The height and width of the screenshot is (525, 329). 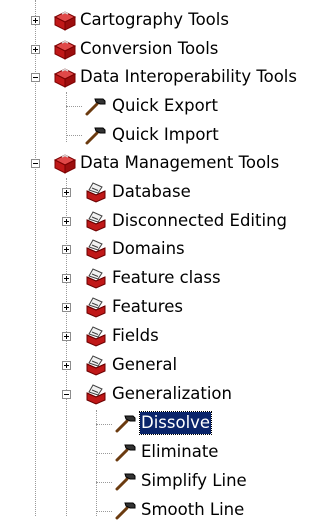 I want to click on tree-item-label: Features, so click(x=147, y=306).